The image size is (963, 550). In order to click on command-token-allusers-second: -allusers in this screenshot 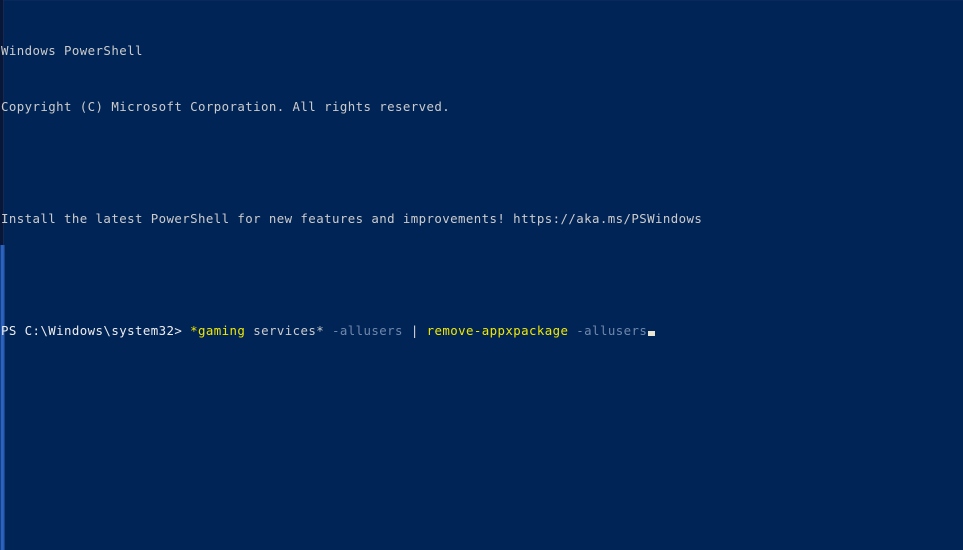, I will do `click(607, 330)`.